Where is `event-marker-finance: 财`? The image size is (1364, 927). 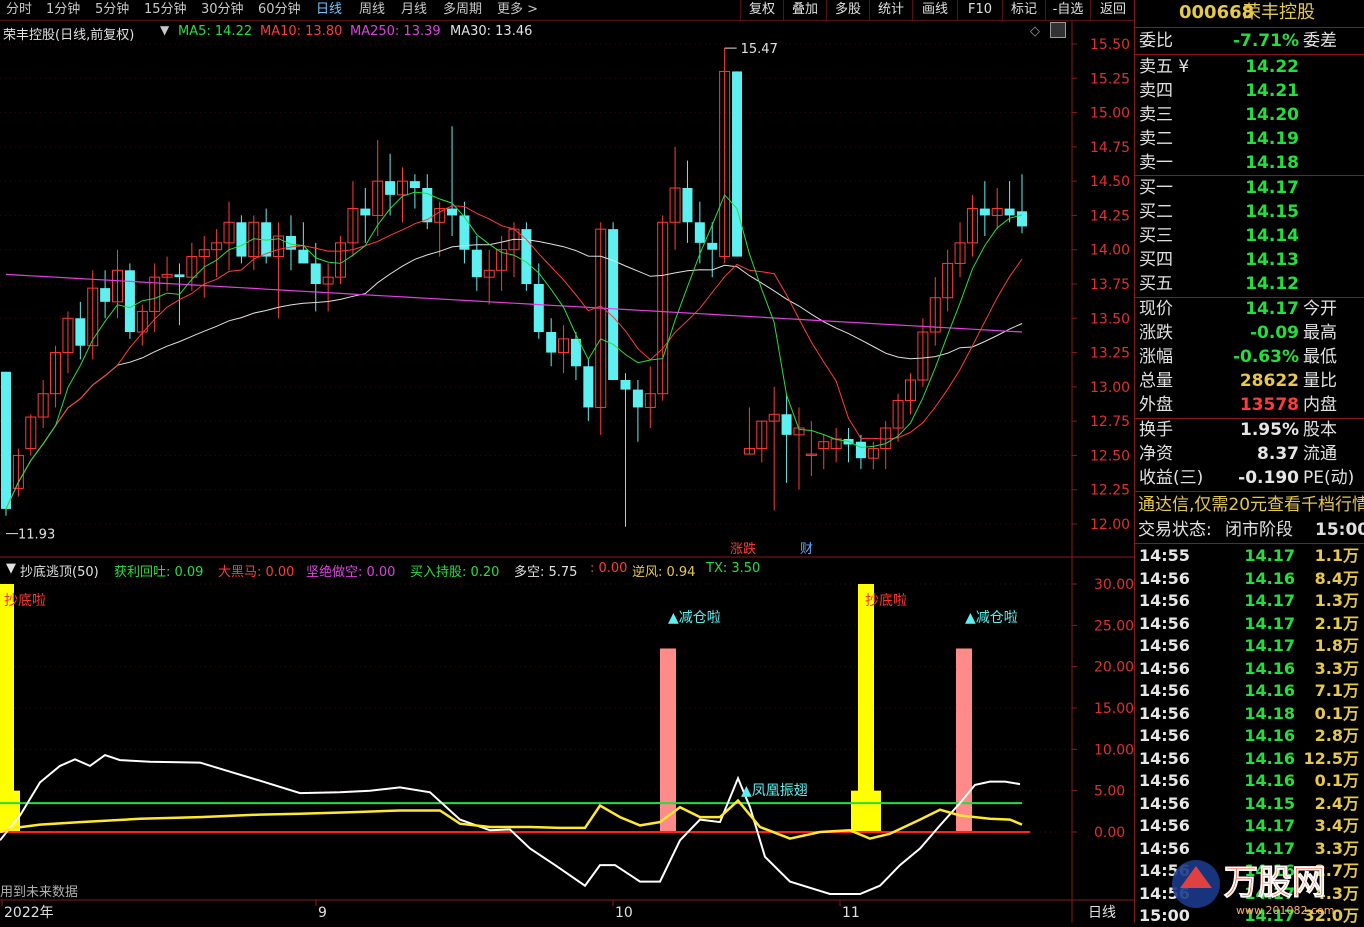 event-marker-finance: 财 is located at coordinates (806, 549).